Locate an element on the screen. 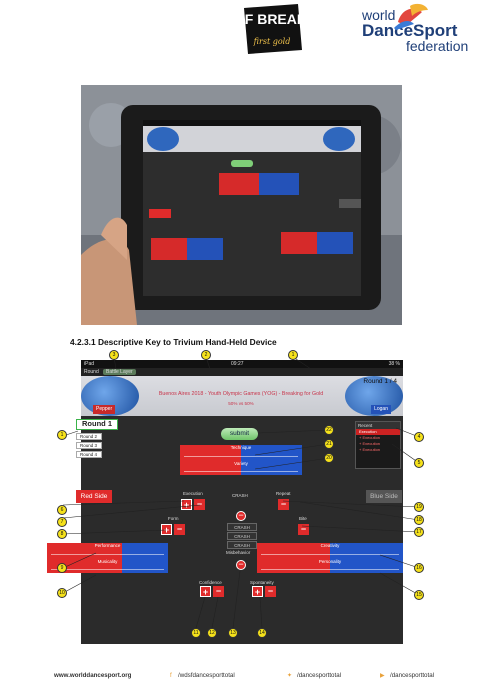 The image size is (483, 689). callout-8: 8 is located at coordinates (62, 534).